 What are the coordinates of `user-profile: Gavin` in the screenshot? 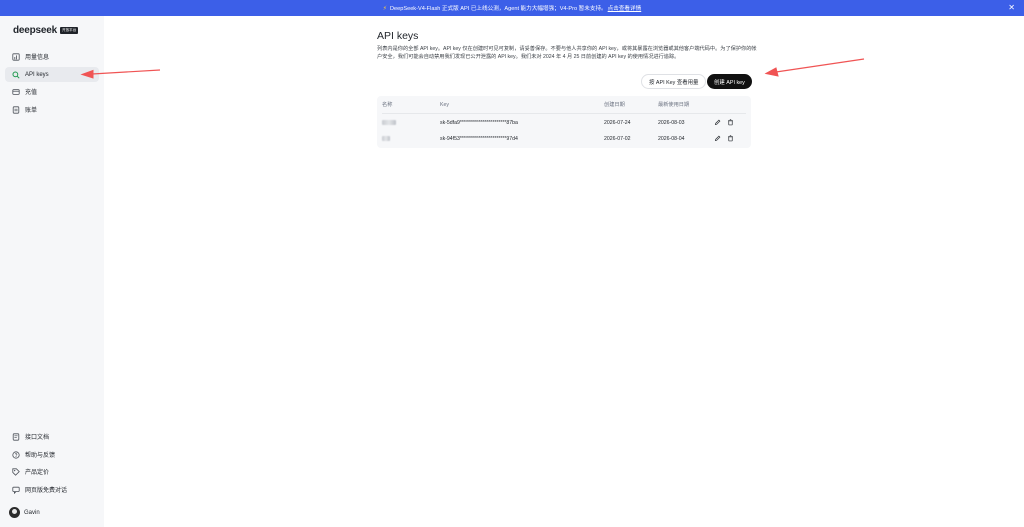 It's located at (24, 512).